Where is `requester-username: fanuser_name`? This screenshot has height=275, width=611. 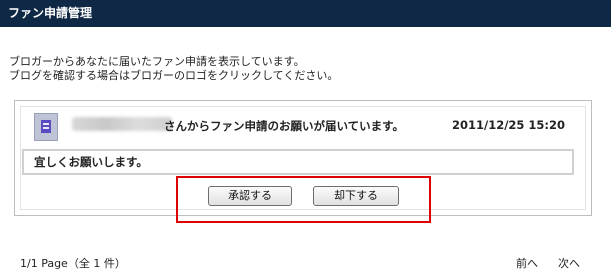 requester-username: fanuser_name is located at coordinates (122, 124).